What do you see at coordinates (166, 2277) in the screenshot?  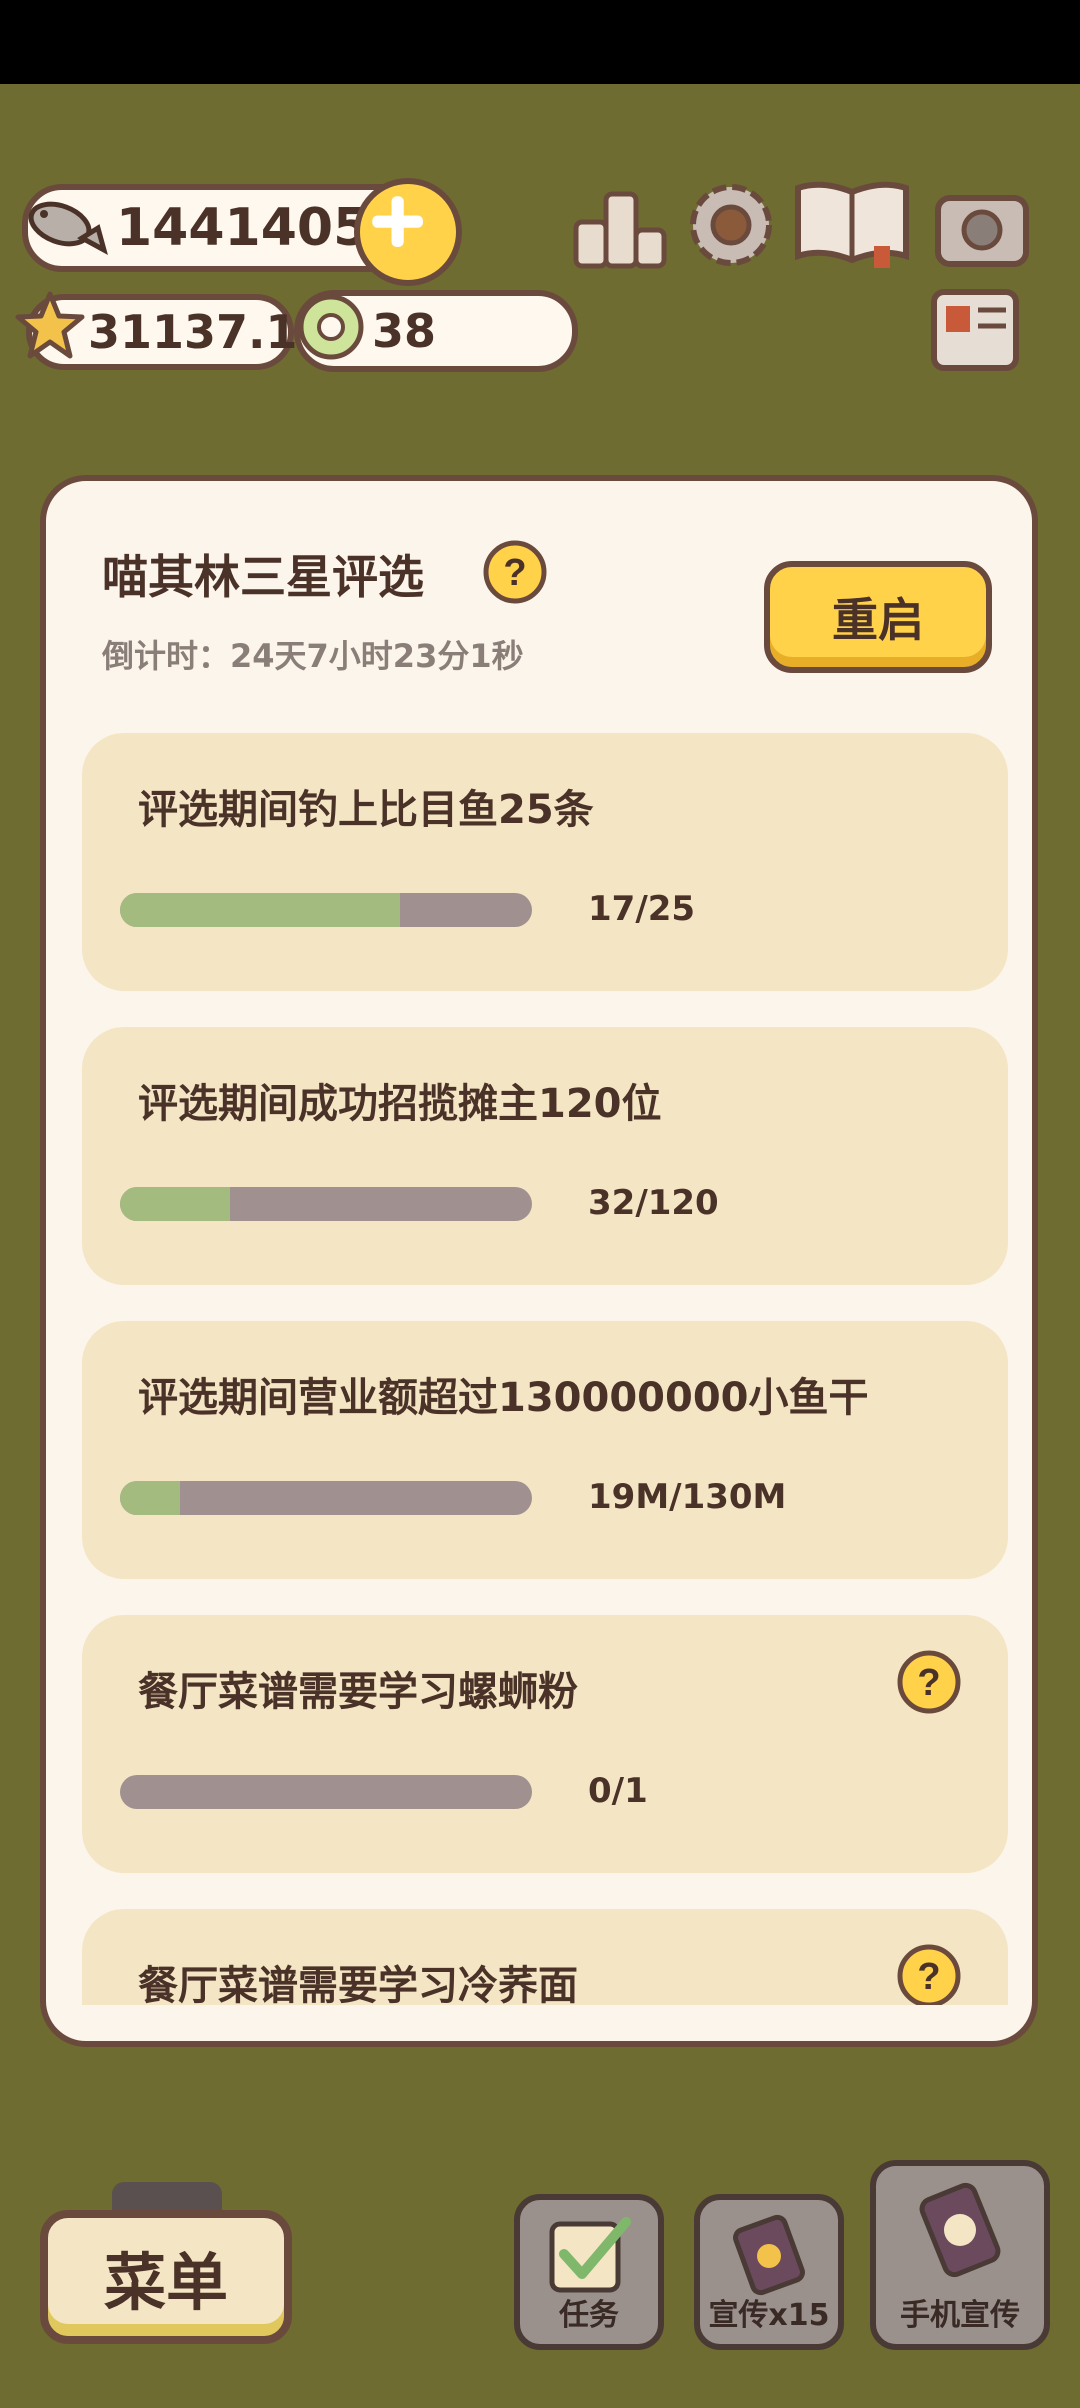 I see `menu-button: 菜单` at bounding box center [166, 2277].